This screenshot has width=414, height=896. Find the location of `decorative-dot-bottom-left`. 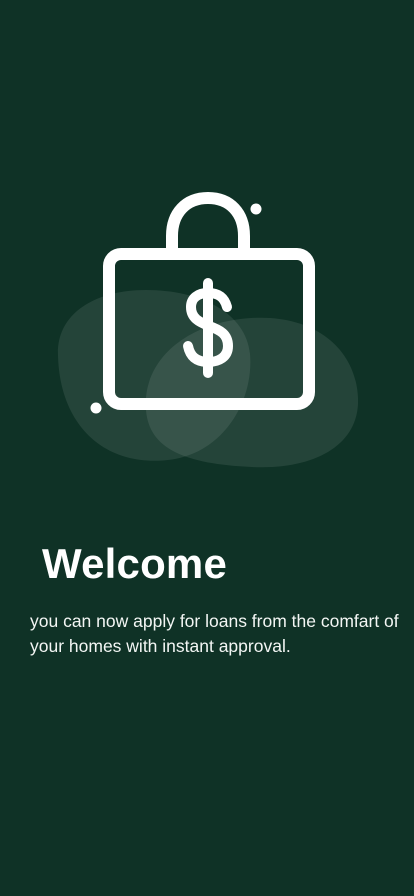

decorative-dot-bottom-left is located at coordinates (96, 408).